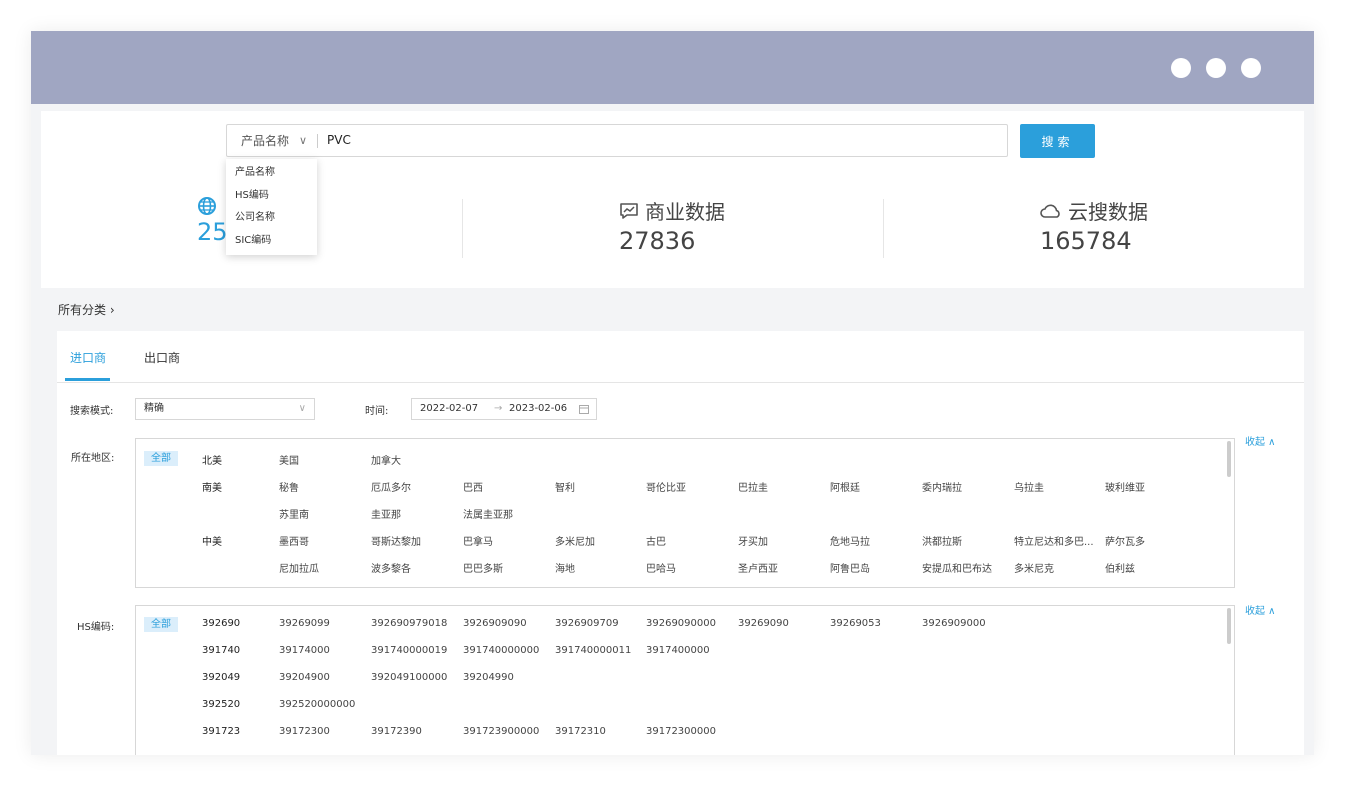  What do you see at coordinates (212, 486) in the screenshot?
I see `region-group: 南美` at bounding box center [212, 486].